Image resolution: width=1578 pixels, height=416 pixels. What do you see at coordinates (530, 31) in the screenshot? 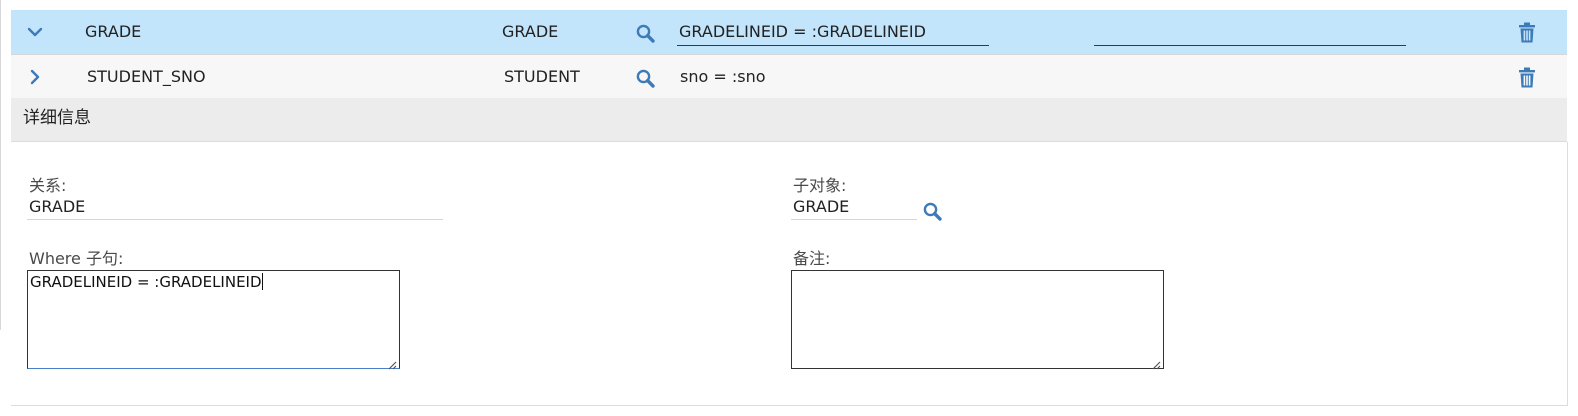
I see `child-object: GRADE` at bounding box center [530, 31].